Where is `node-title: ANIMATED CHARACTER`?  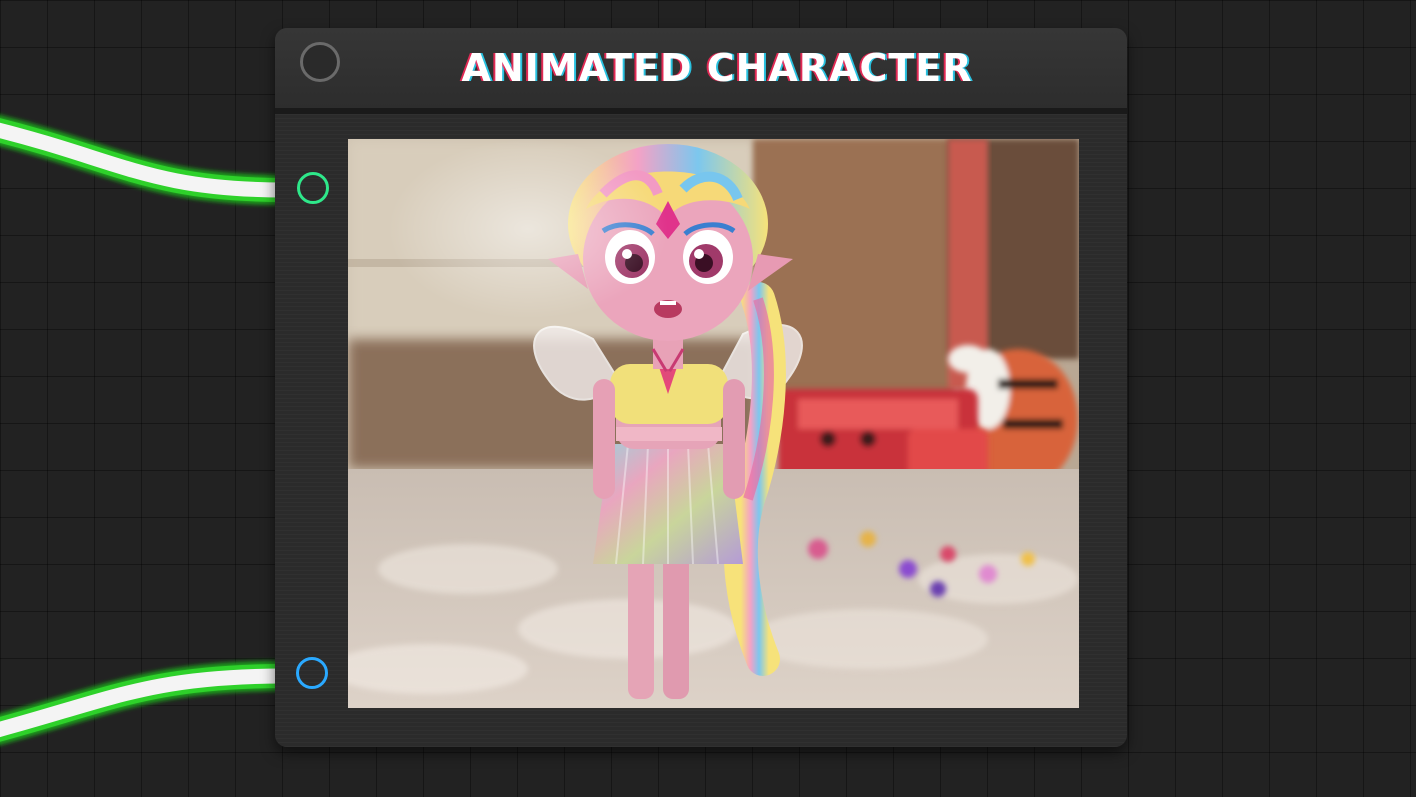 node-title: ANIMATED CHARACTER is located at coordinates (717, 68).